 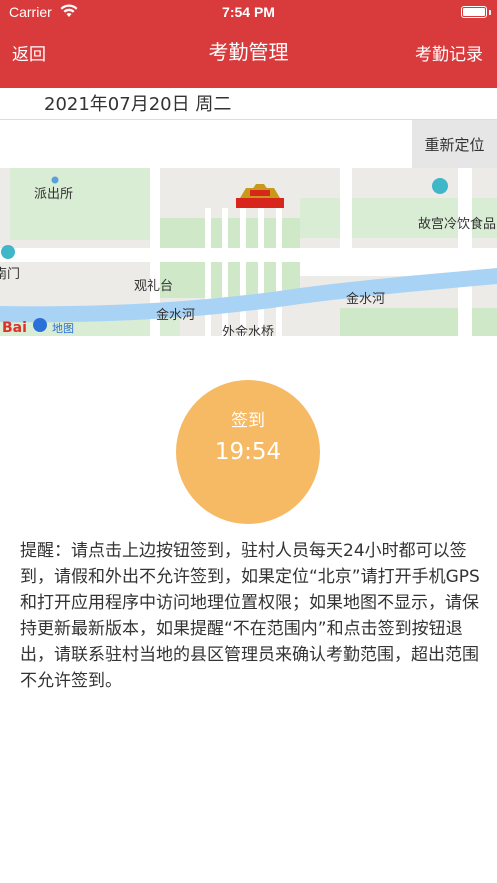 I want to click on status-bar: Carrier 7:54 PM, so click(x=248, y=13).